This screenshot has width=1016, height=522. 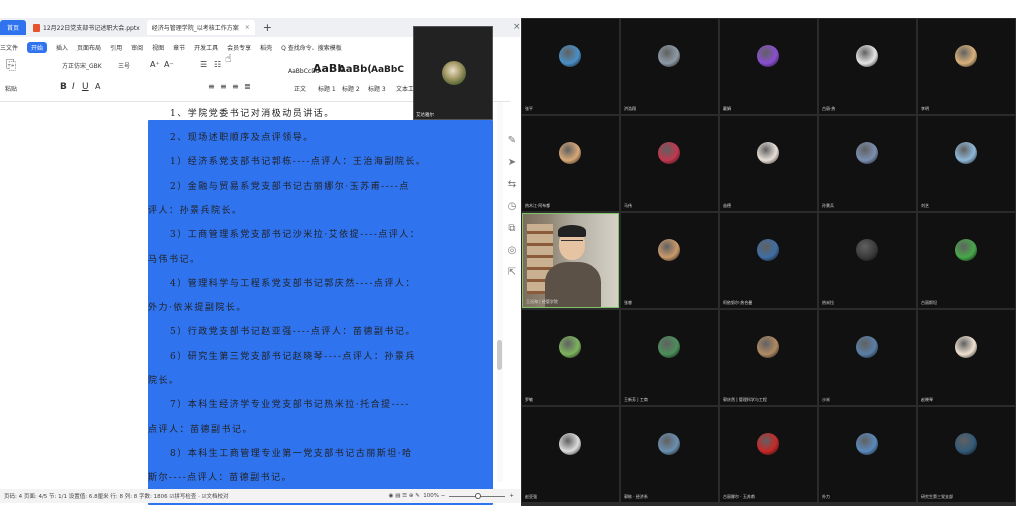 I want to click on eye-icon: ◉, so click(x=391, y=496).